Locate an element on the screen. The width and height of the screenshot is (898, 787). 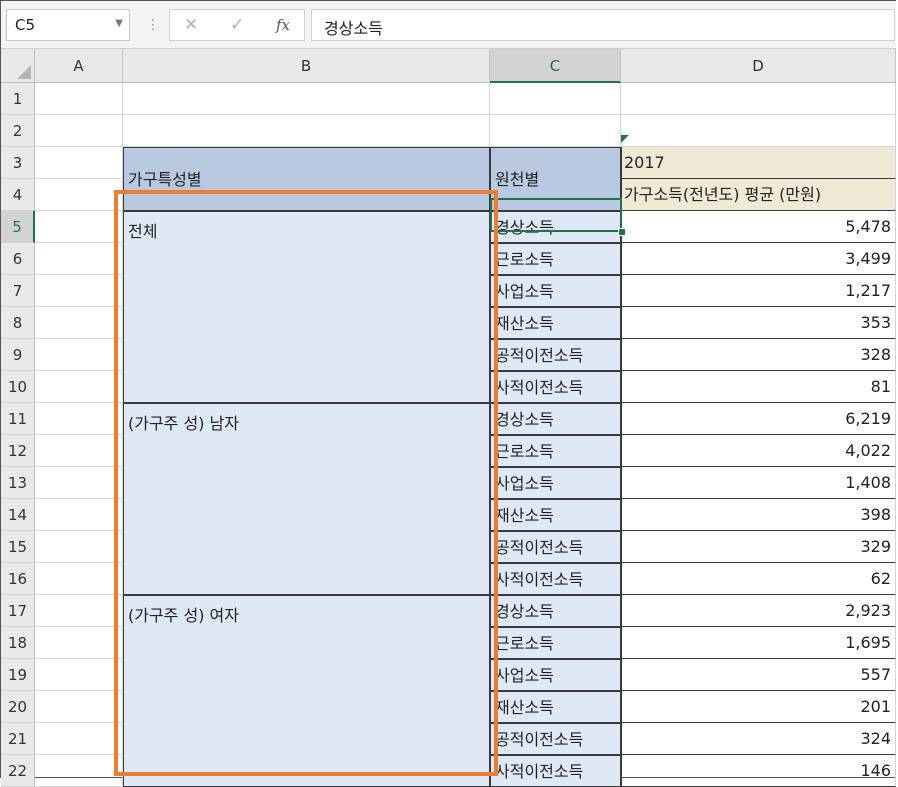
row-header-4: 4 is located at coordinates (18, 195).